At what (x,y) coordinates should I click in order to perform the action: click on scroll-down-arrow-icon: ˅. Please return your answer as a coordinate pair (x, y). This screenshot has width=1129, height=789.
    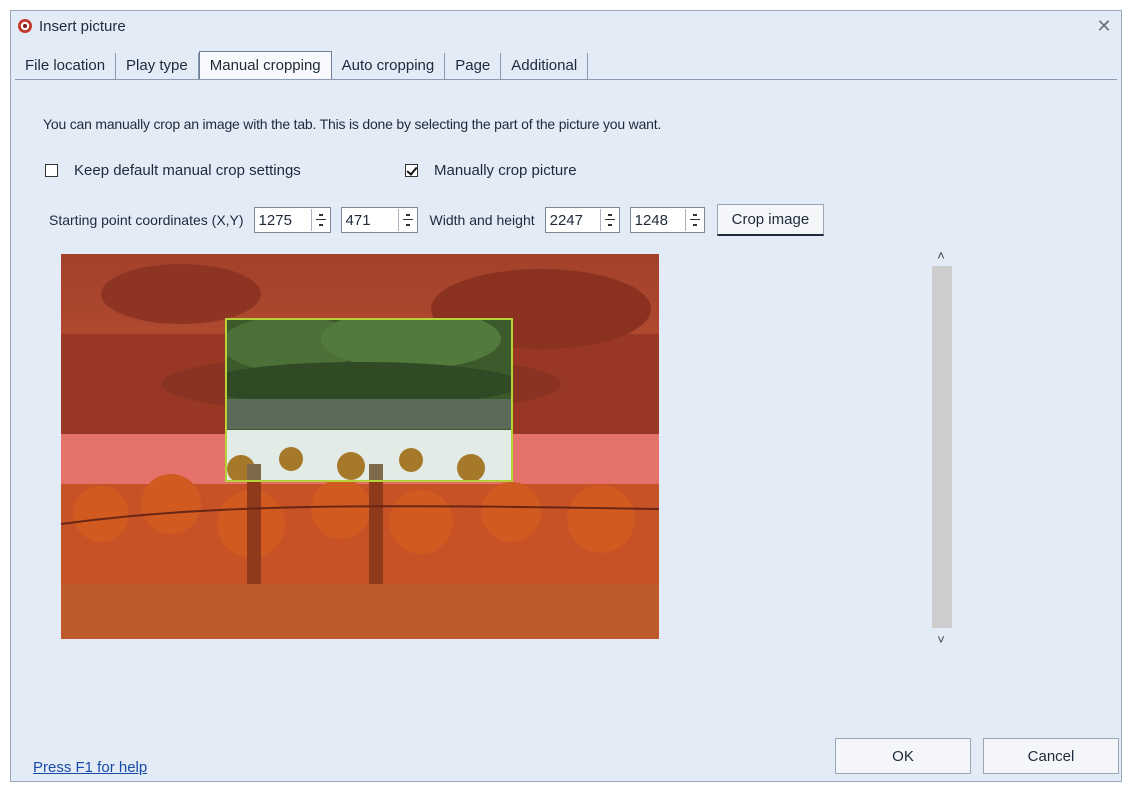
    Looking at the image, I should click on (941, 640).